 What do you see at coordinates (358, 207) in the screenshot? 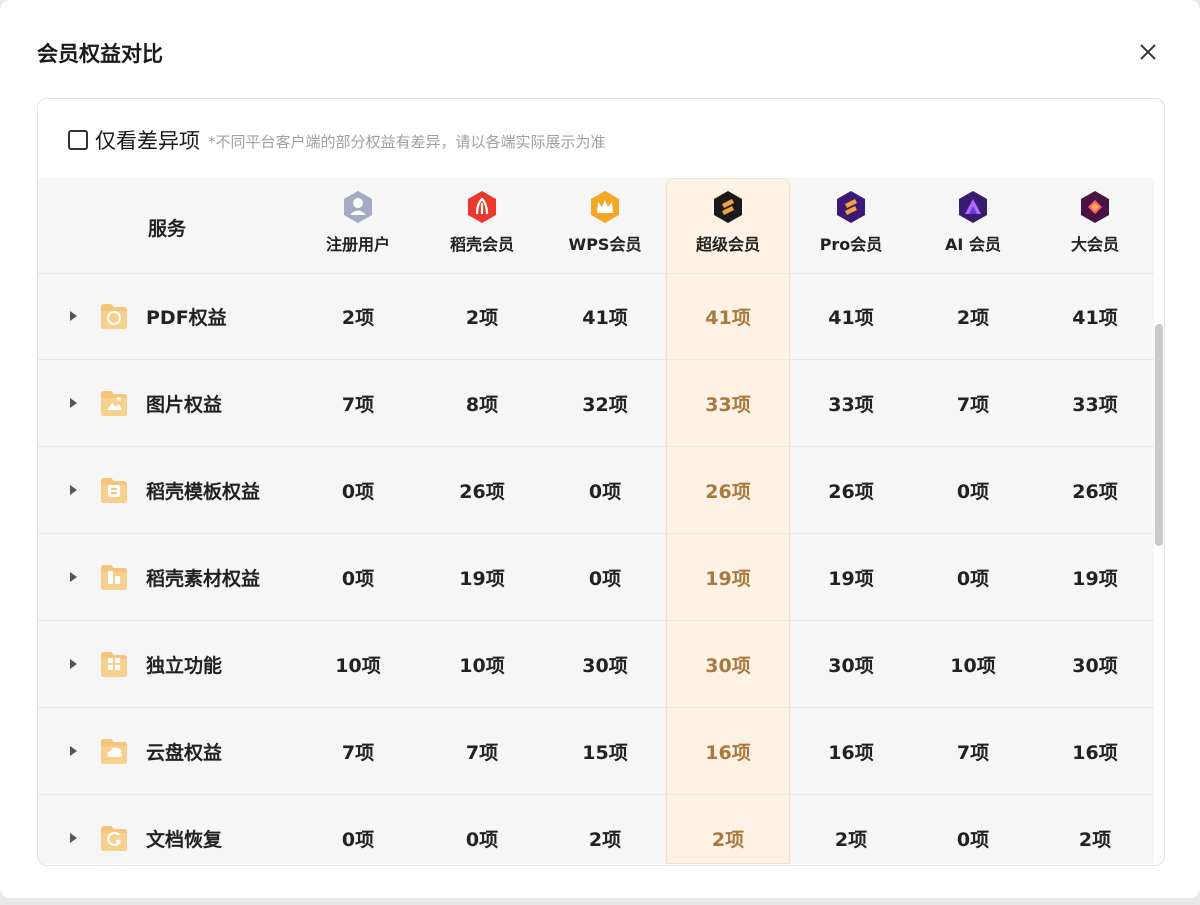
I see `user-icon` at bounding box center [358, 207].